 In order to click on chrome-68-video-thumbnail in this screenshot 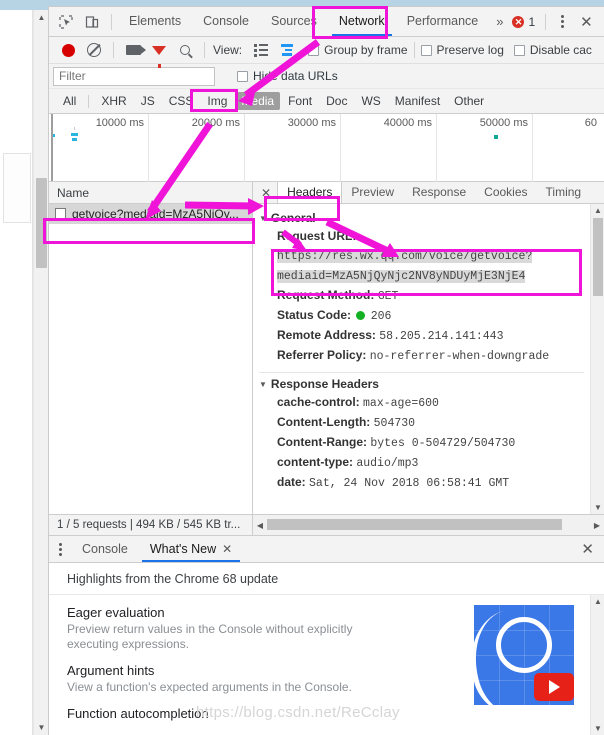, I will do `click(524, 655)`.